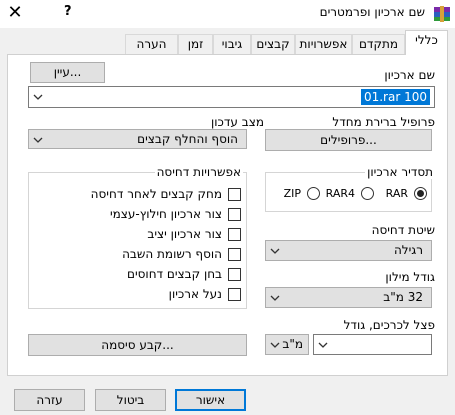 The height and width of the screenshot is (415, 455). I want to click on tab-label: אפשרויות, so click(323, 44).